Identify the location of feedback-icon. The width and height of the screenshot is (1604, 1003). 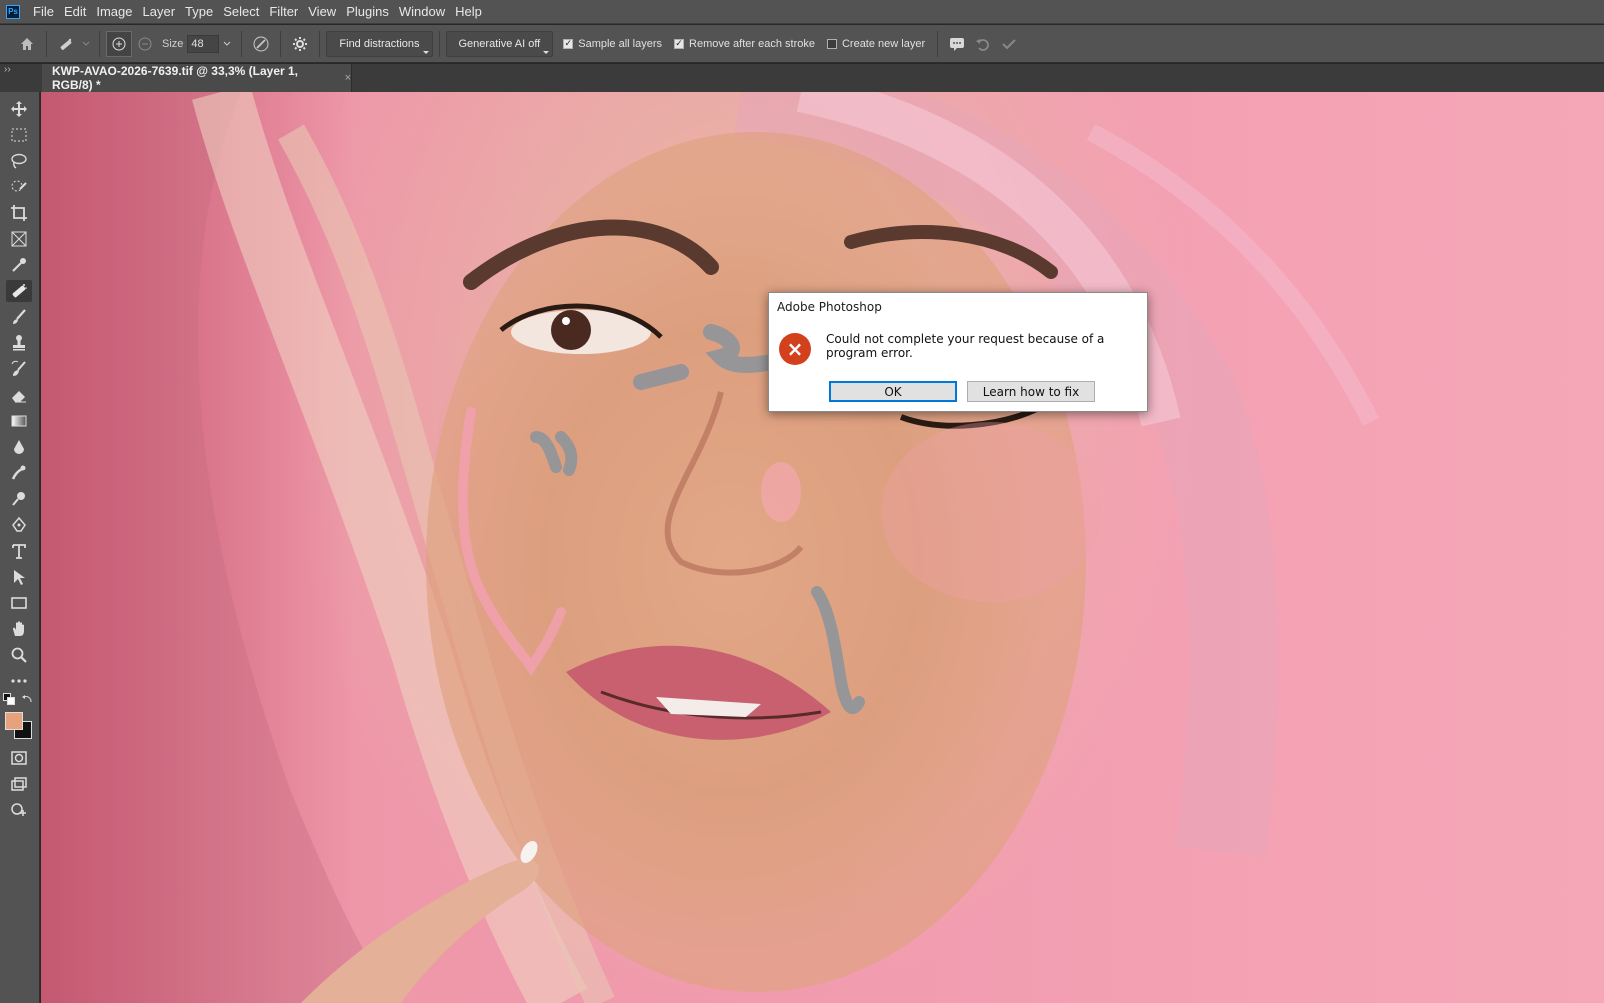
(957, 44).